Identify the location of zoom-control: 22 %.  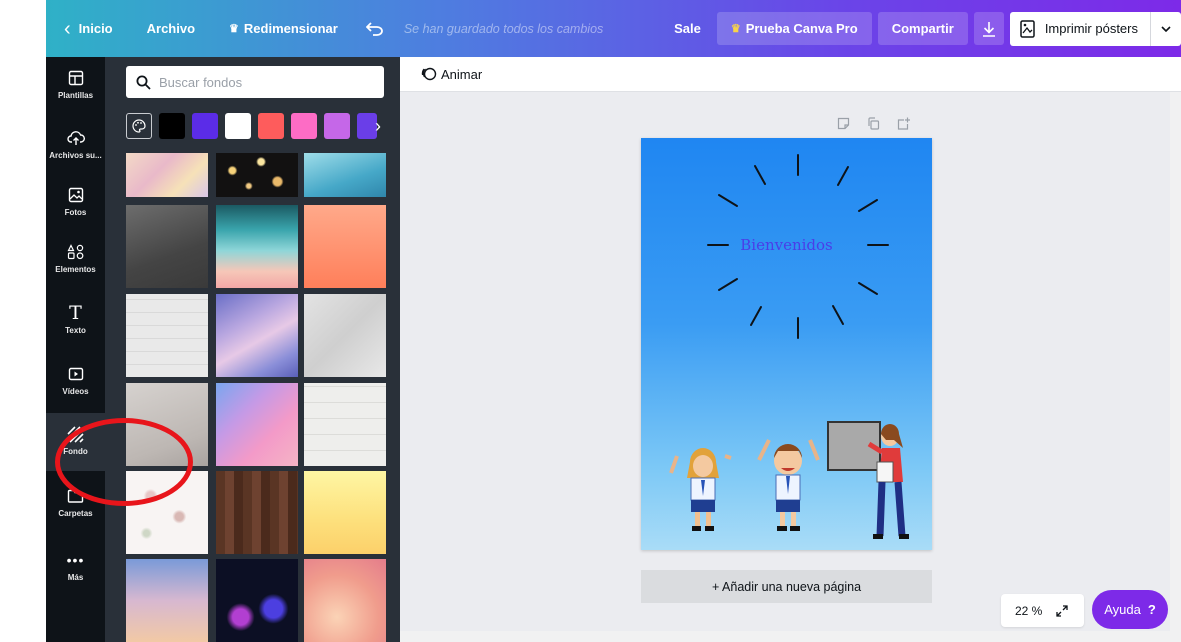
(1042, 610).